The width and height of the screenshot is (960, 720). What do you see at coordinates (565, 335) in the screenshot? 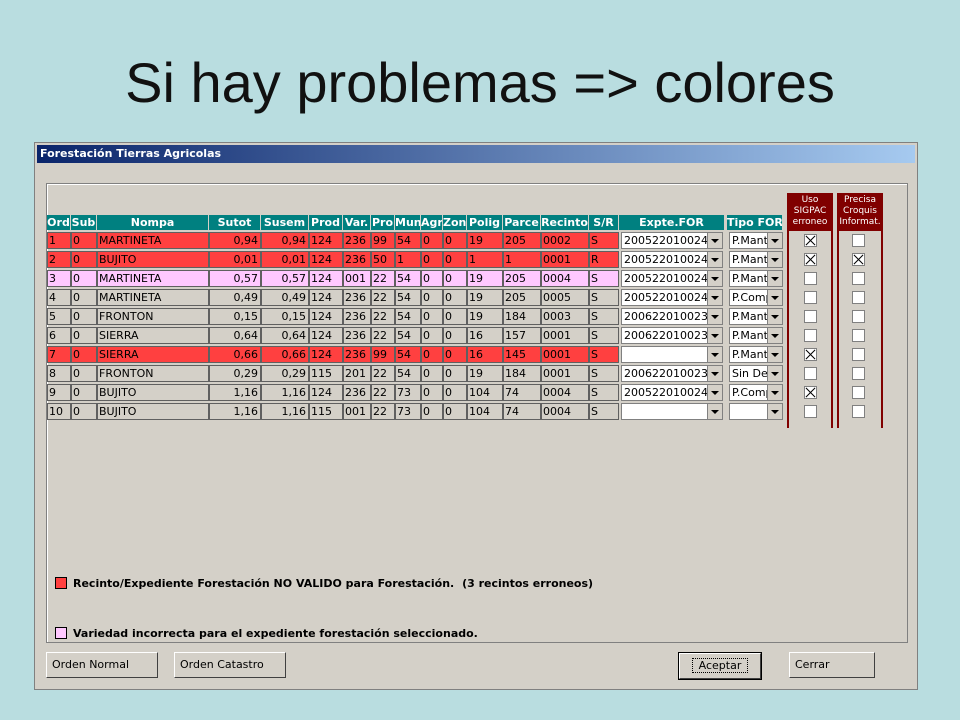
I see `table-cell: 0001` at bounding box center [565, 335].